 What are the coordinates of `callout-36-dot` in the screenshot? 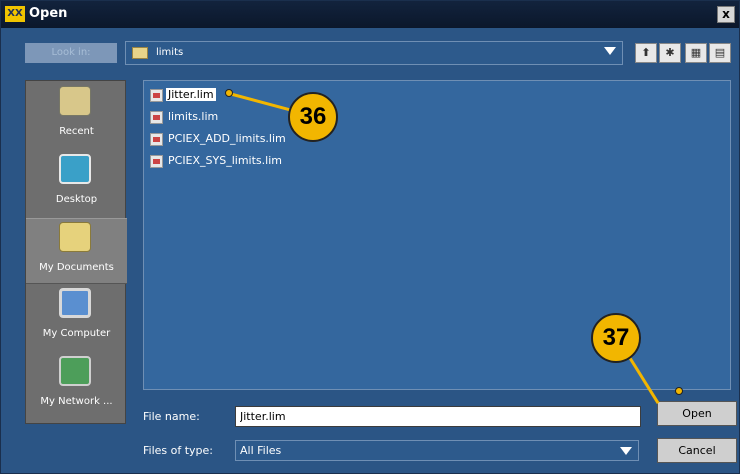 It's located at (229, 93).